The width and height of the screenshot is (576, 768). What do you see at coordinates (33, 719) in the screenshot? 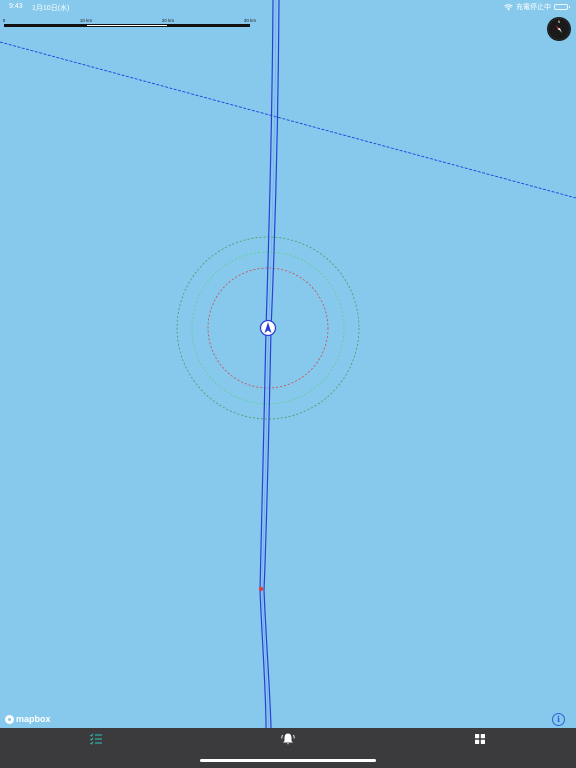
I see `mapbox-logo-text: mapbox` at bounding box center [33, 719].